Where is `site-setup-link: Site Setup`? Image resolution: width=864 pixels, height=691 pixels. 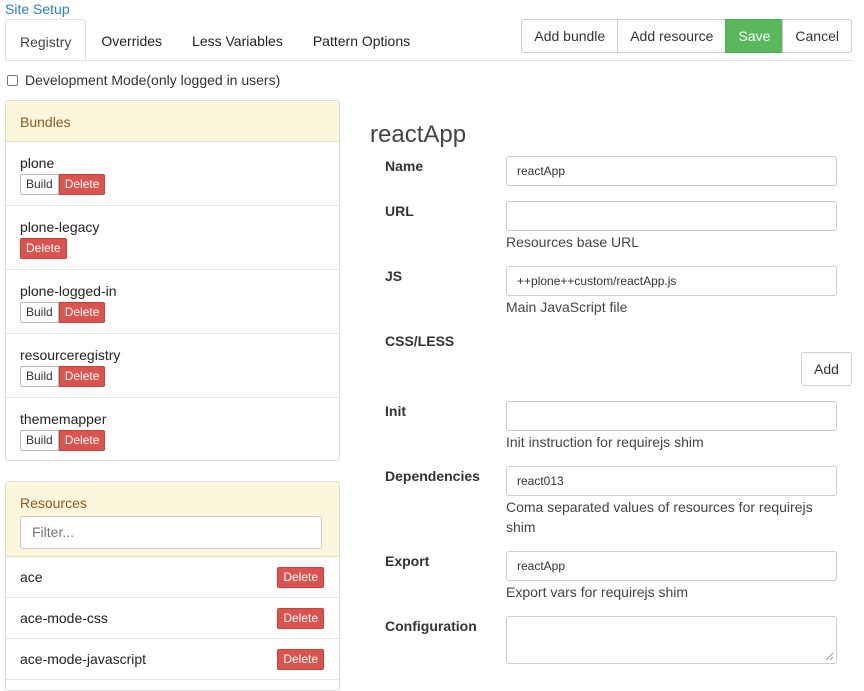 site-setup-link: Site Setup is located at coordinates (37, 9).